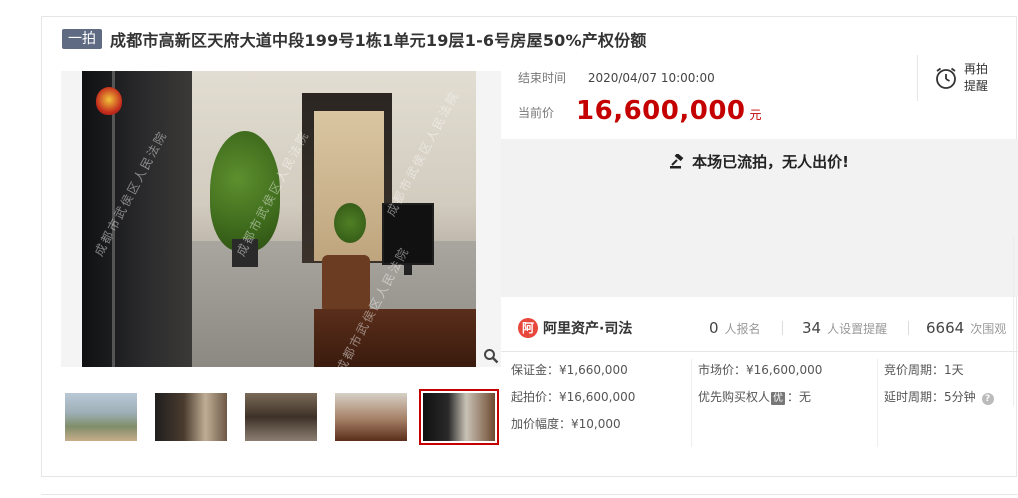 This screenshot has width=1018, height=498. I want to click on viewer-stat: 6664 次围观, so click(966, 328).